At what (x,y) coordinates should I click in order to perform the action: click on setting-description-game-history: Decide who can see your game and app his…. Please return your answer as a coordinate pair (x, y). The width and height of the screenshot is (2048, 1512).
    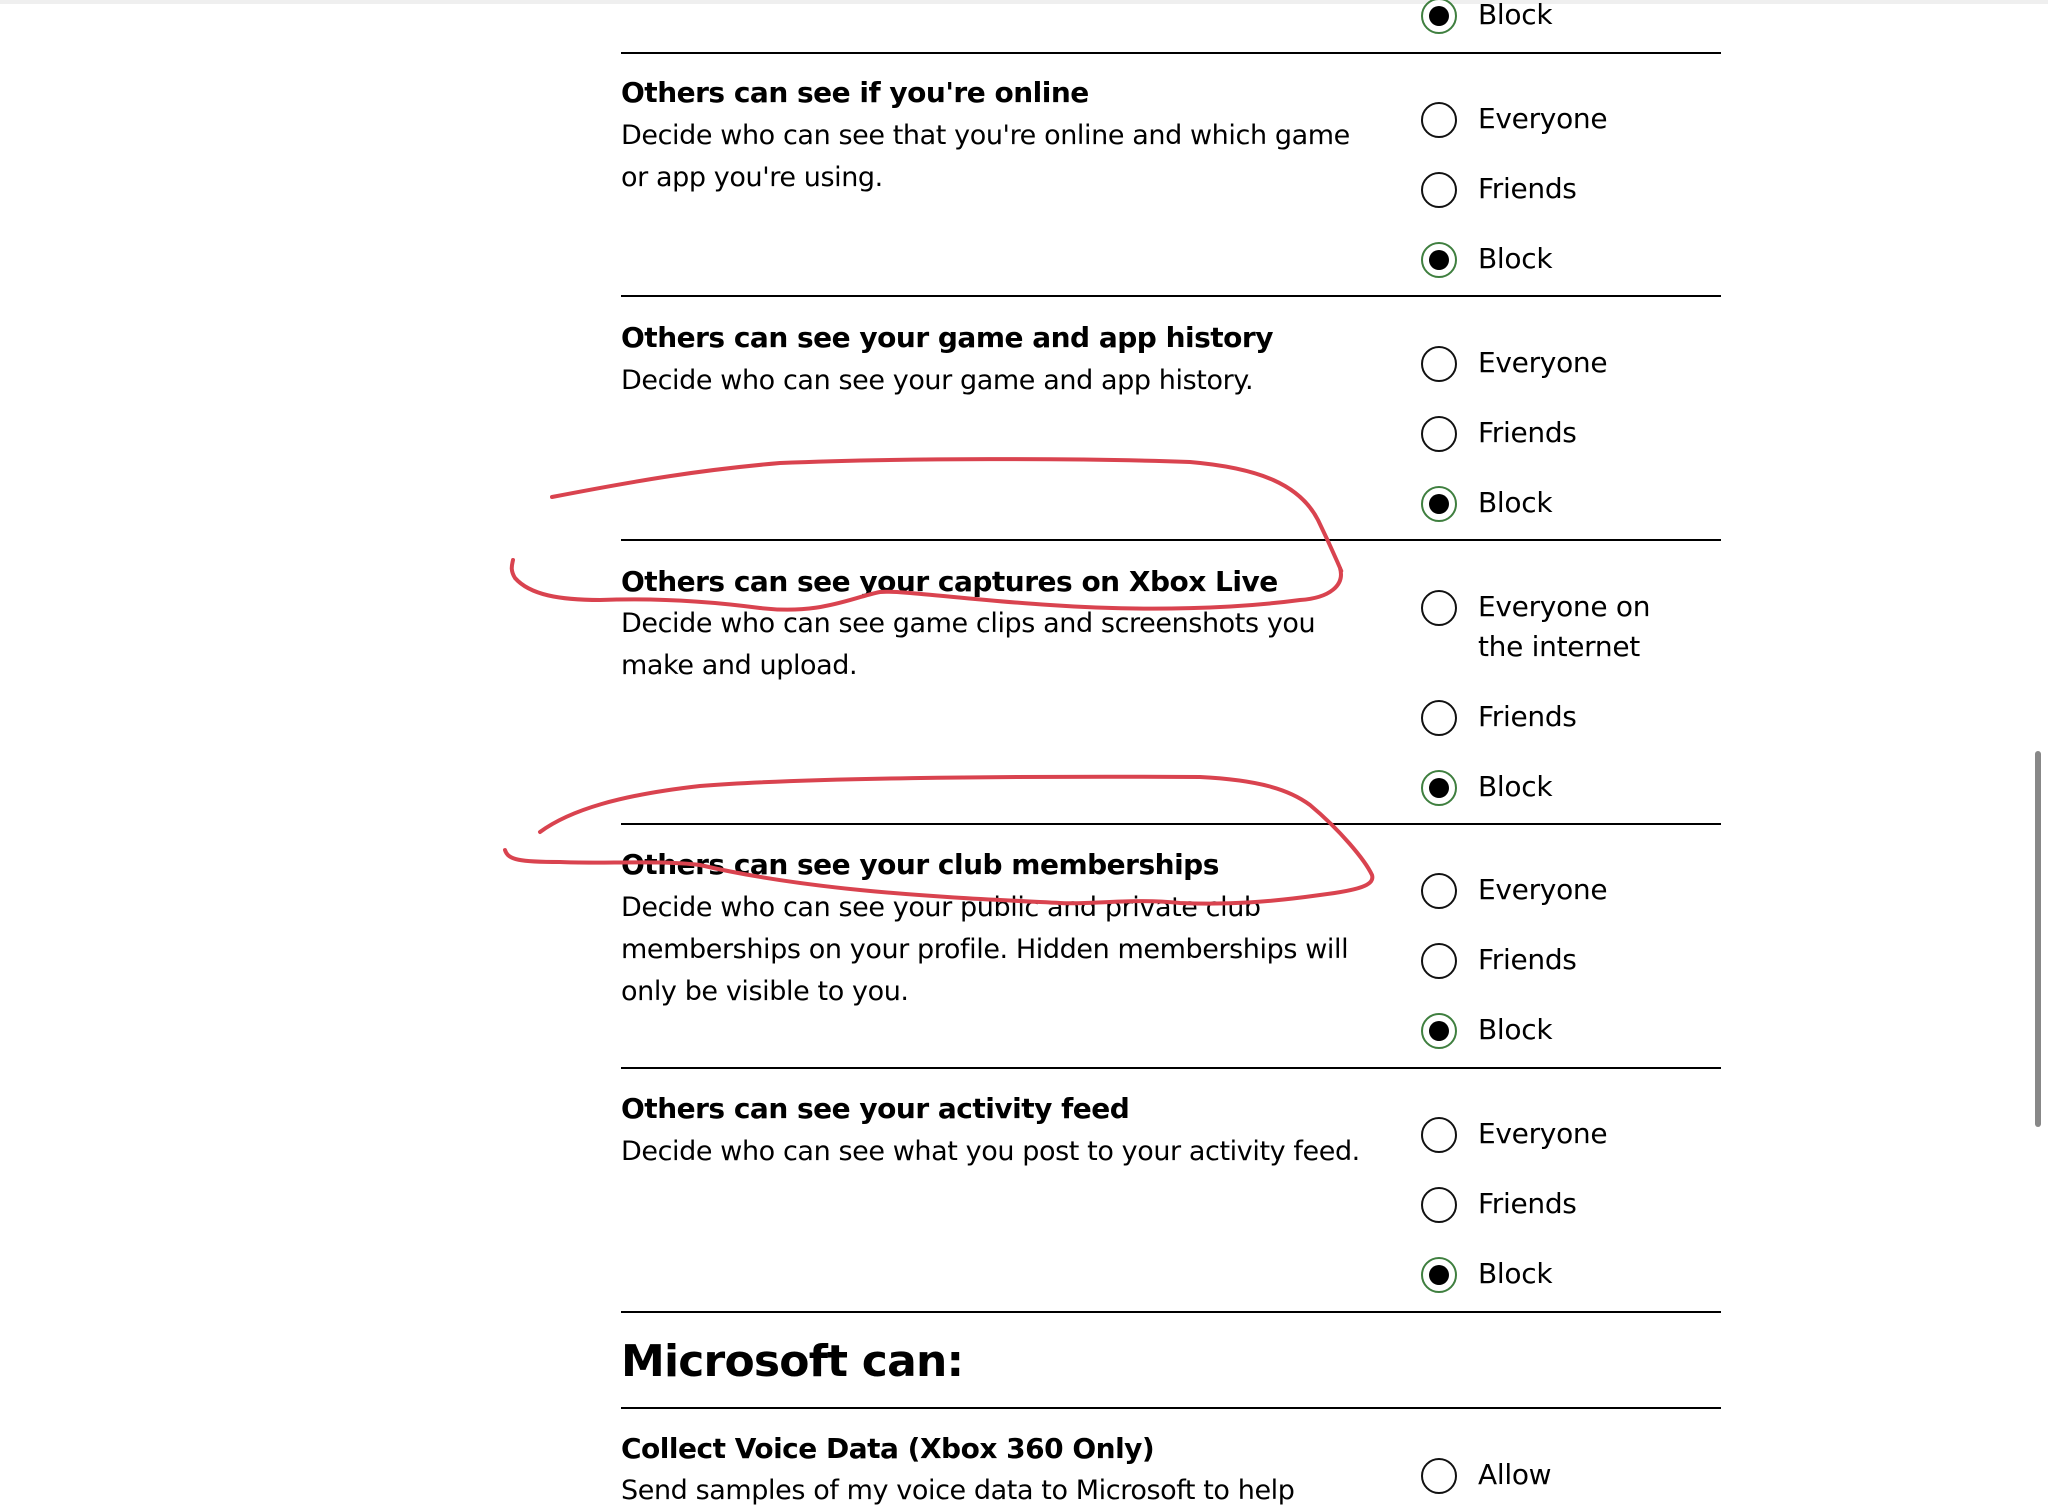
    Looking at the image, I should click on (937, 380).